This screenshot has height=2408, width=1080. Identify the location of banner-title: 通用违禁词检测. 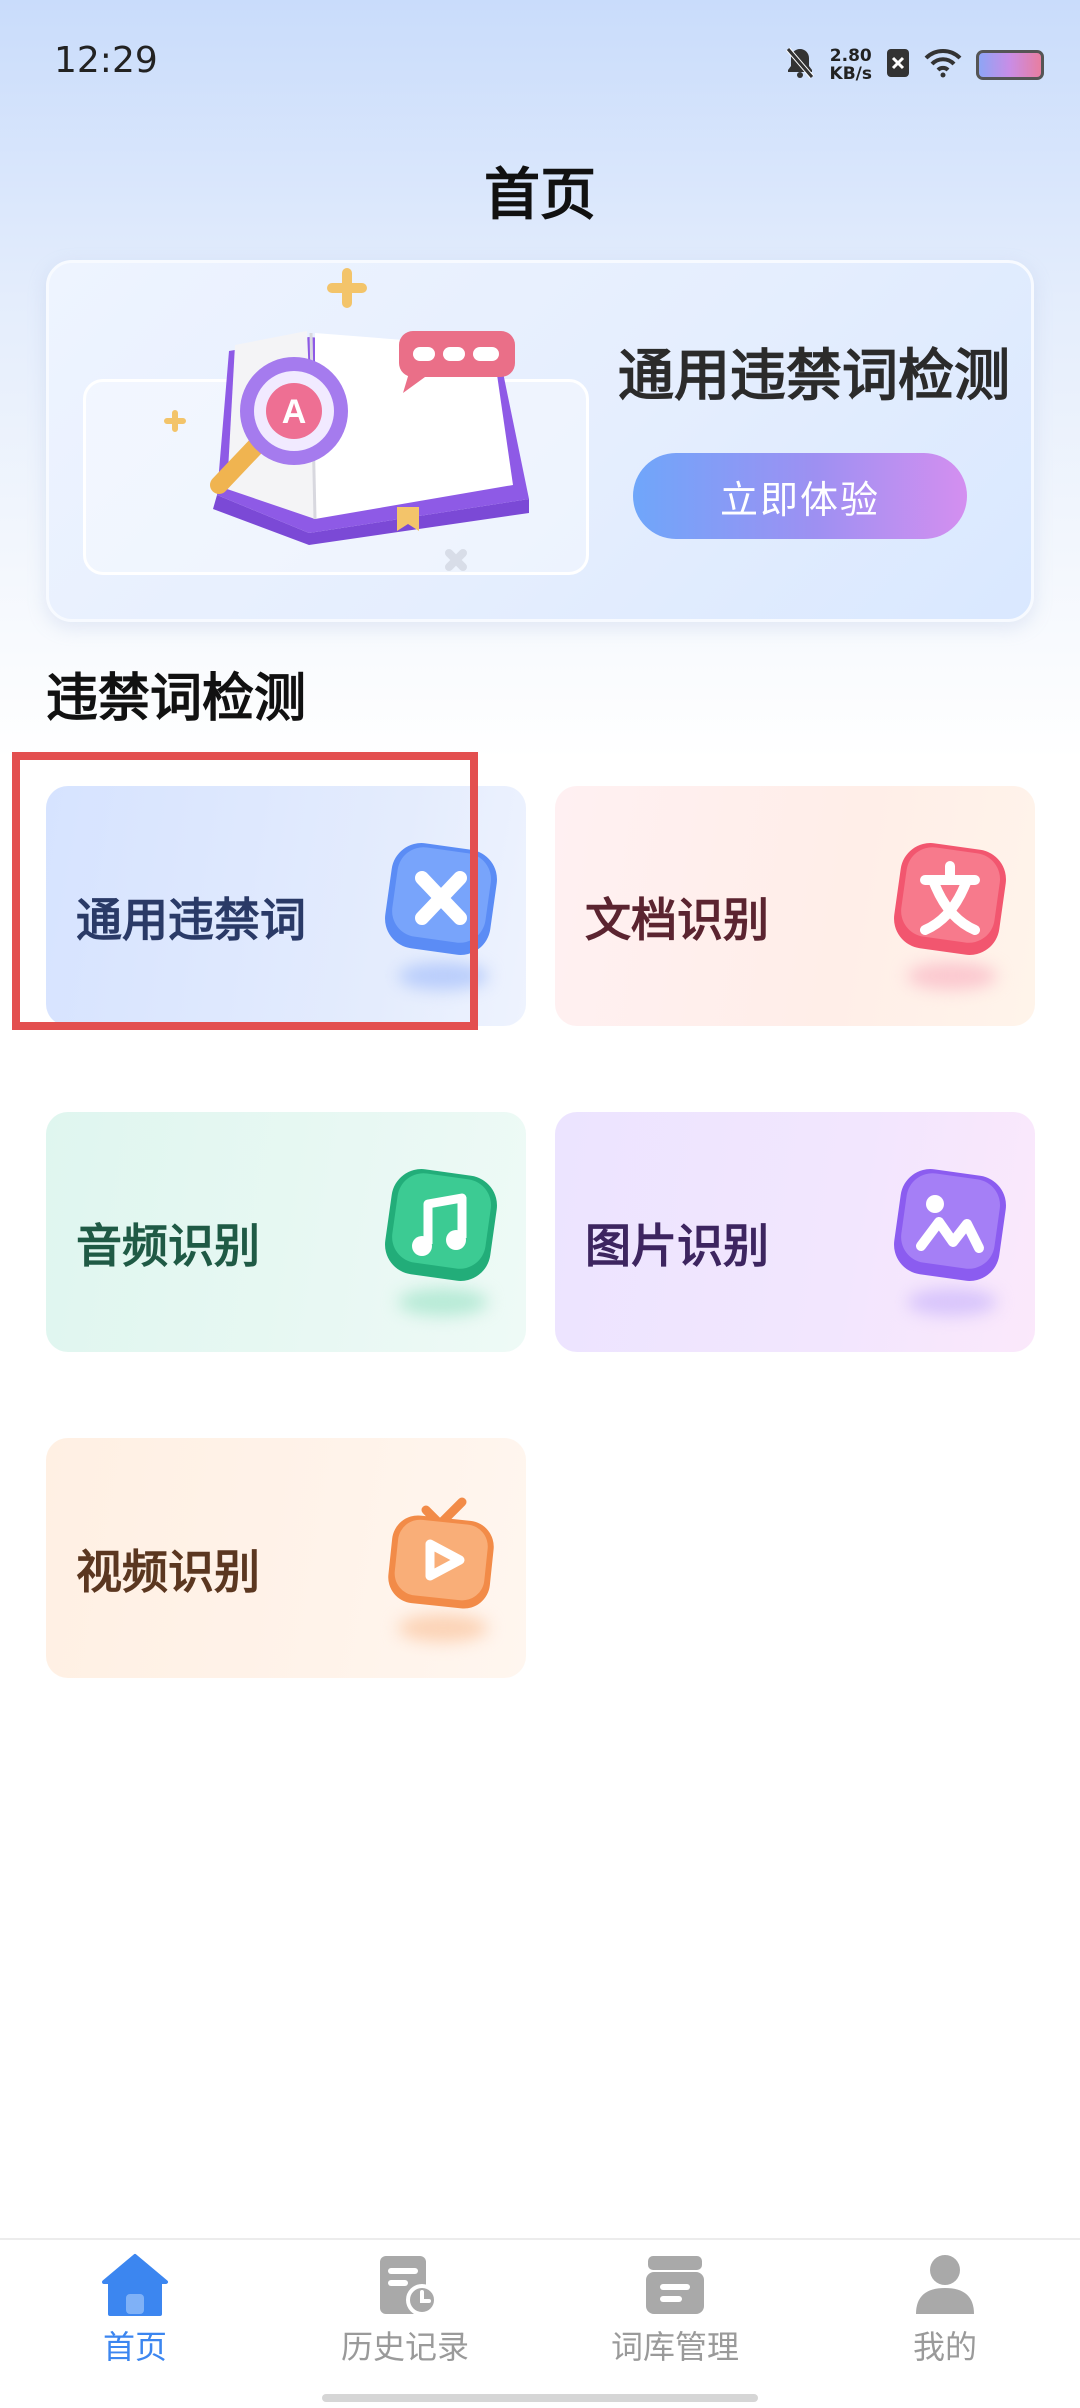
(814, 376).